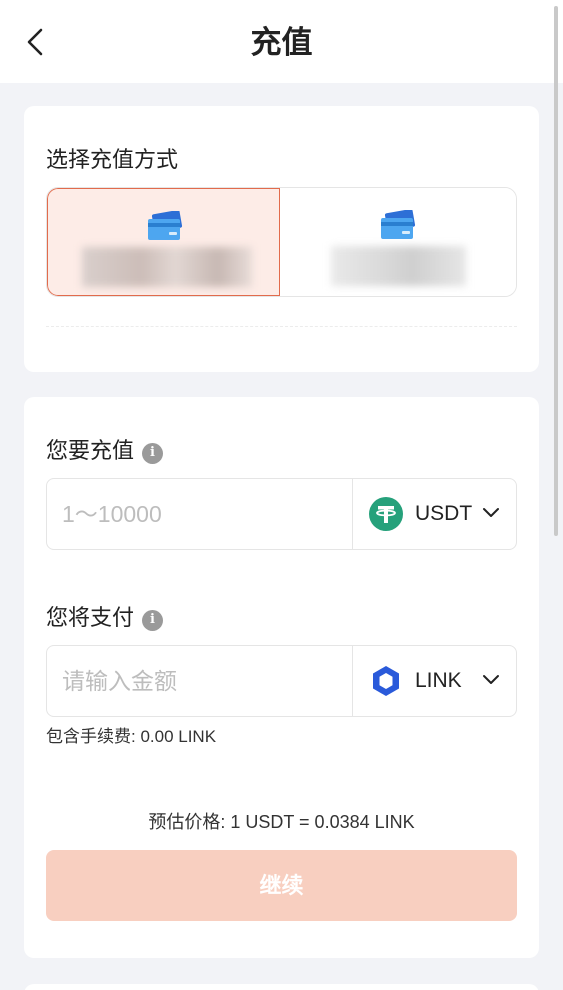 Image resolution: width=563 pixels, height=990 pixels. I want to click on pay-section-label: 您将支付 i, so click(105, 619).